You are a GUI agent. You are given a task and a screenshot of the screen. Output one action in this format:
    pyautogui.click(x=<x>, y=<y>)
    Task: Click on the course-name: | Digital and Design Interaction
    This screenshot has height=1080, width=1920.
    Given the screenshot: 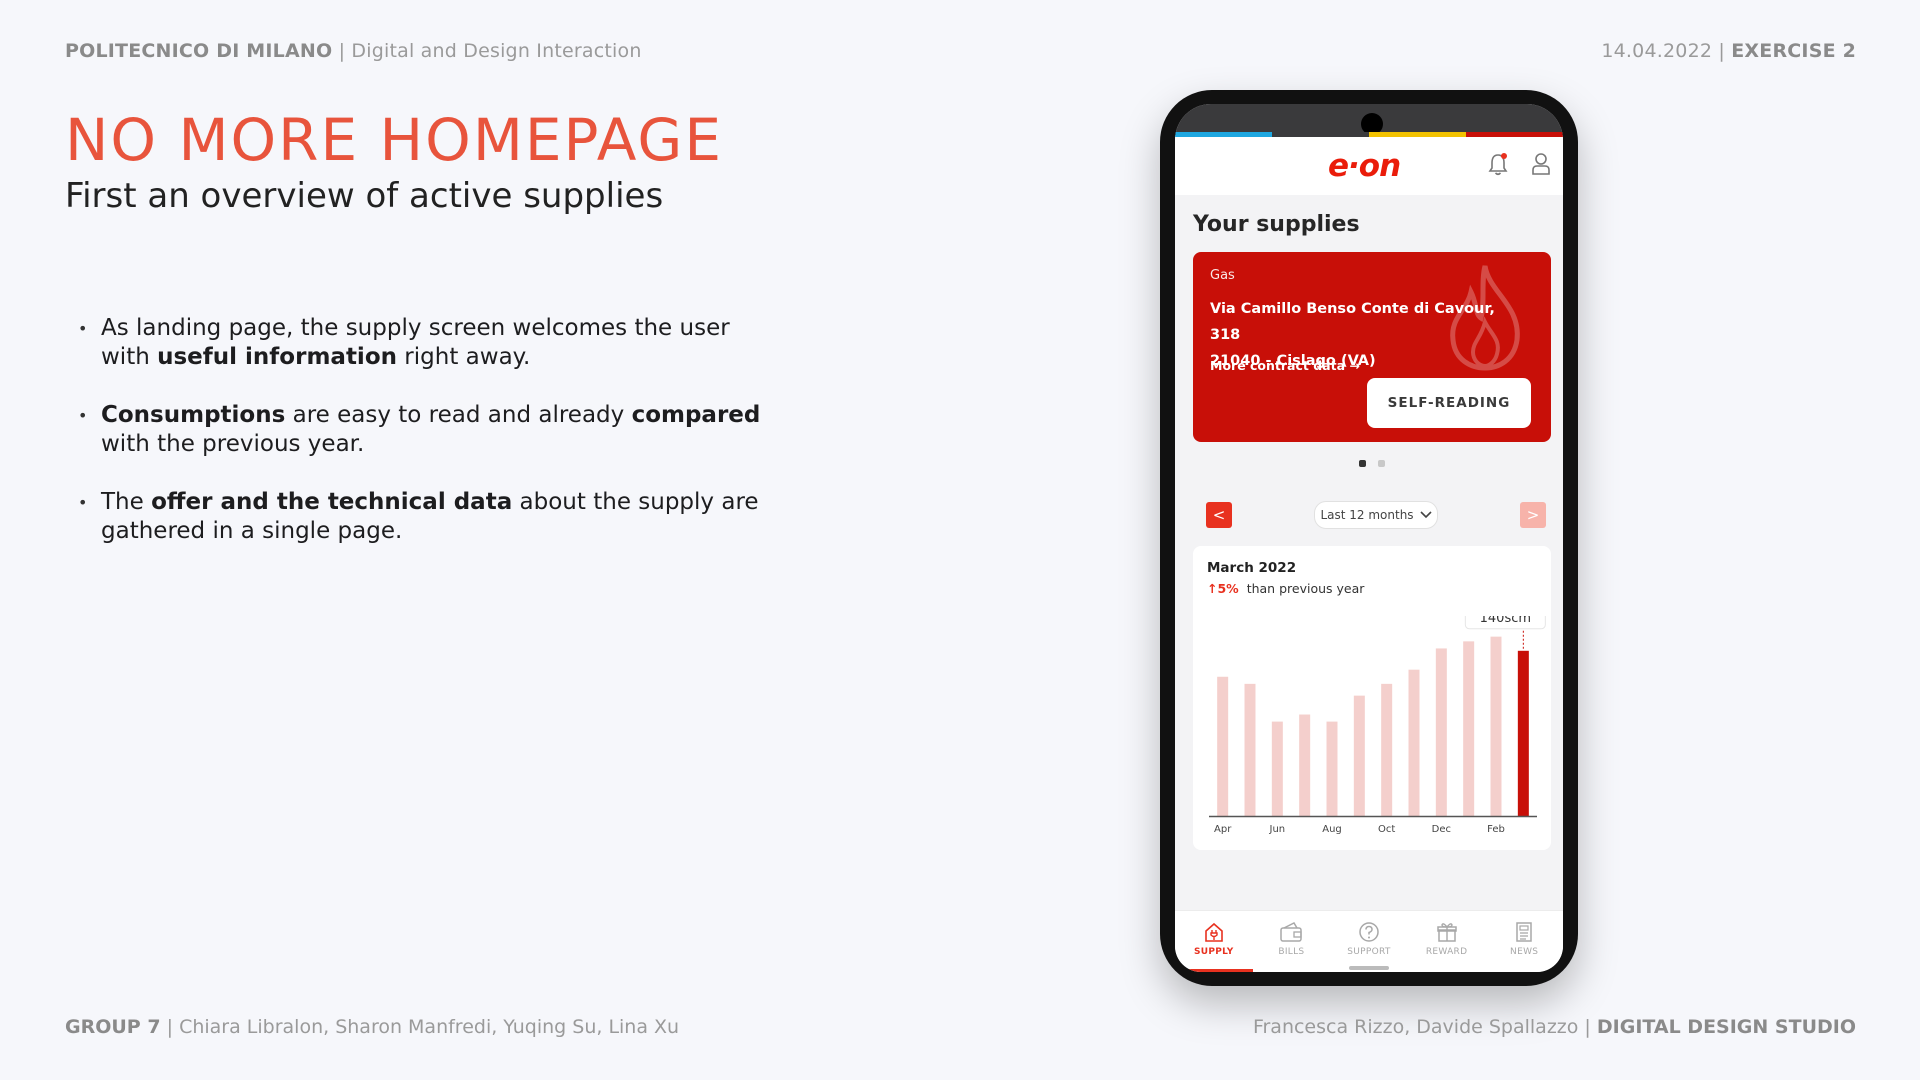 What is the action you would take?
    pyautogui.click(x=490, y=51)
    